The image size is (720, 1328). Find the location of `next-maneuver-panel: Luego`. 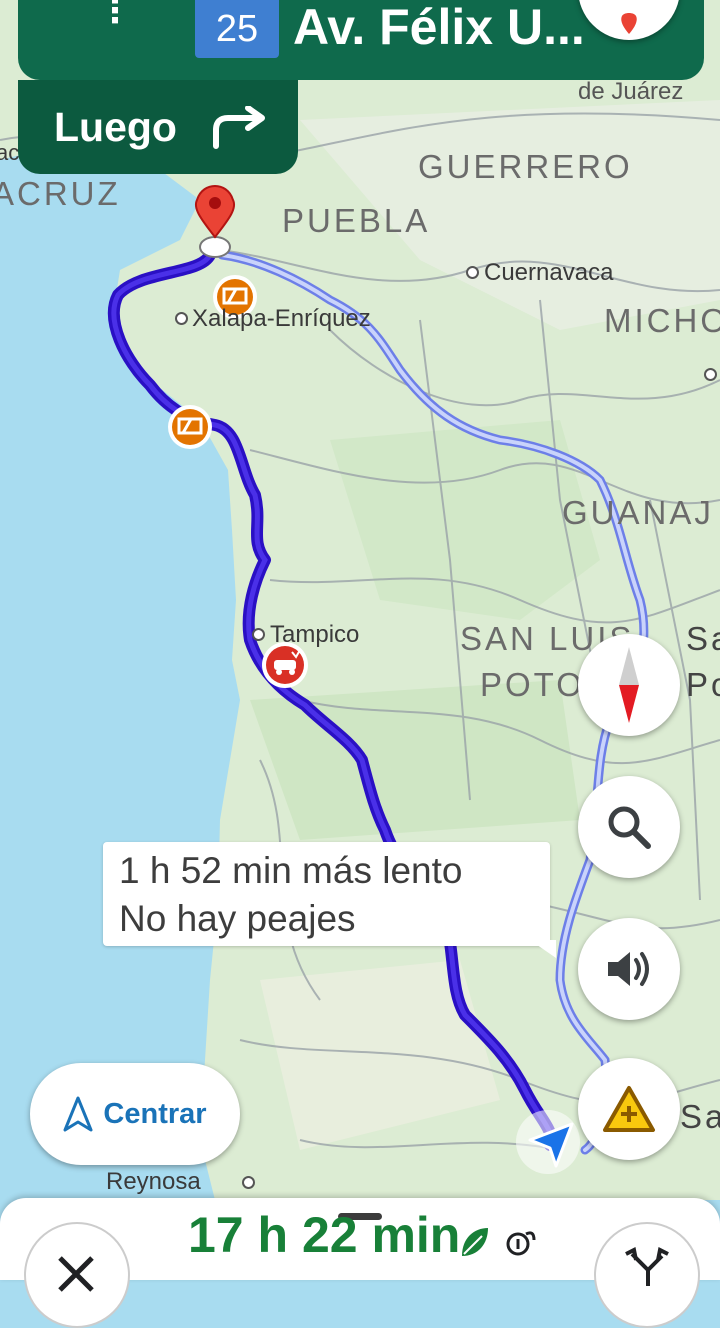

next-maneuver-panel: Luego is located at coordinates (158, 127).